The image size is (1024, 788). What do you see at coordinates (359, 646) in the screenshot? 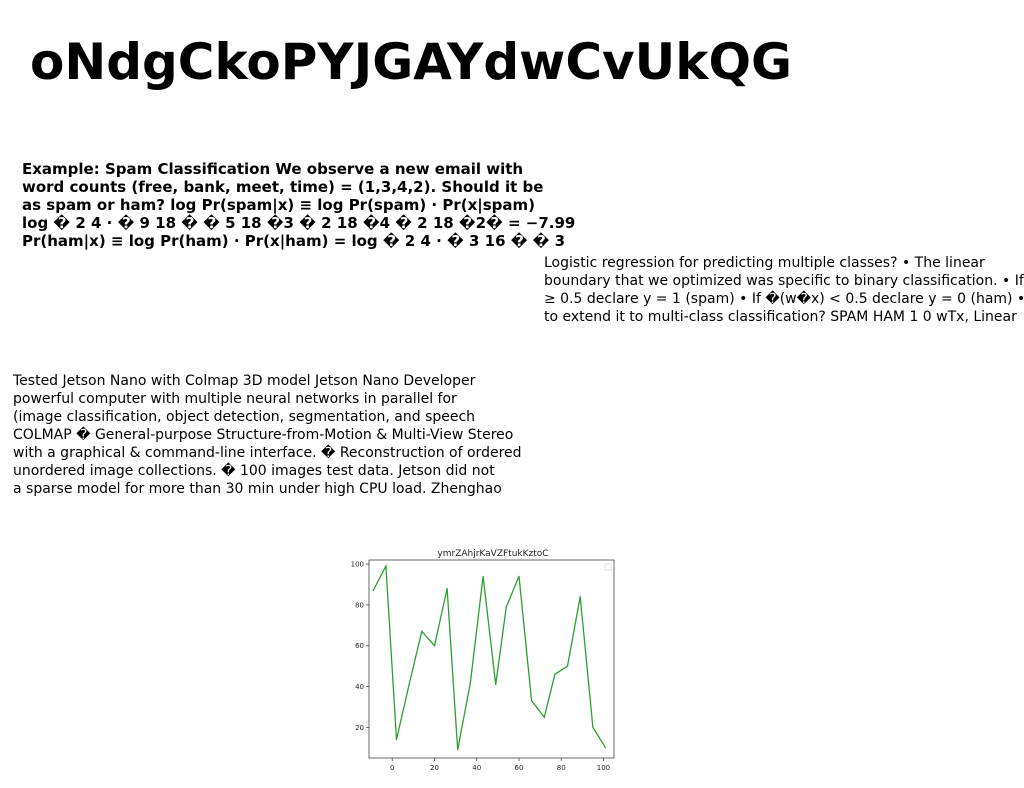
I see `y-tick-label: 60` at bounding box center [359, 646].